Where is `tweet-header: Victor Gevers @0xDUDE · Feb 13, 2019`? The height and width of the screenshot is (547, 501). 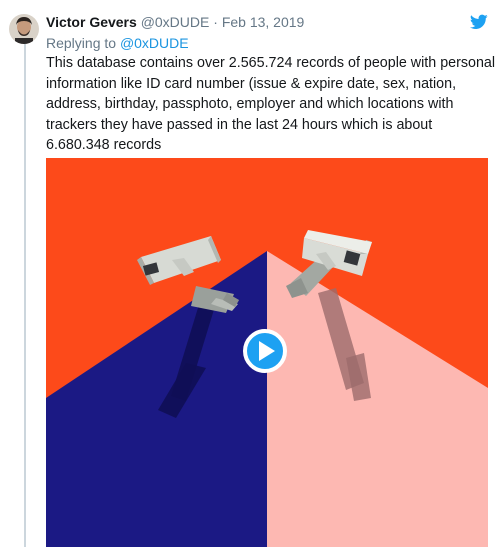 tweet-header: Victor Gevers @0xDUDE · Feb 13, 2019 is located at coordinates (175, 22).